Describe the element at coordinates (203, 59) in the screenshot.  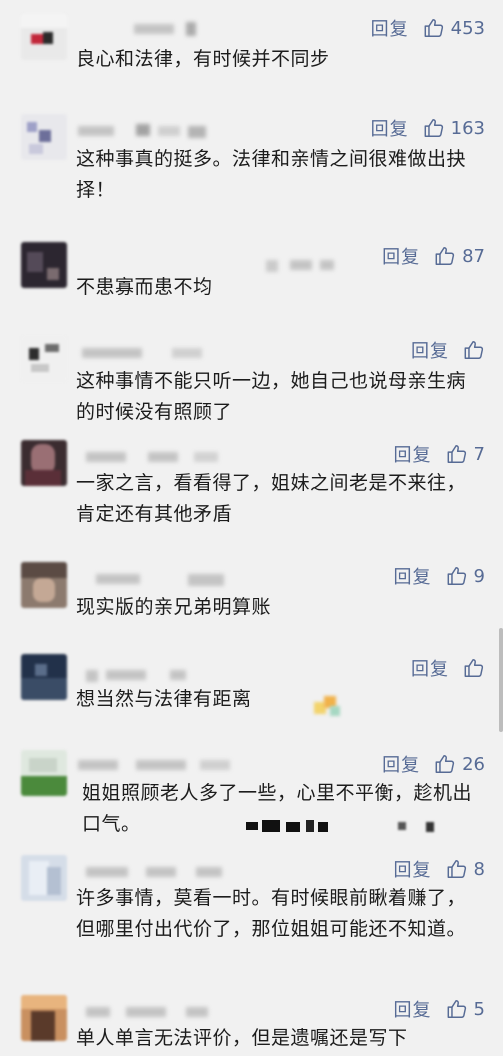
I see `comment-text: 良心和法律，有时候并不同步` at that location.